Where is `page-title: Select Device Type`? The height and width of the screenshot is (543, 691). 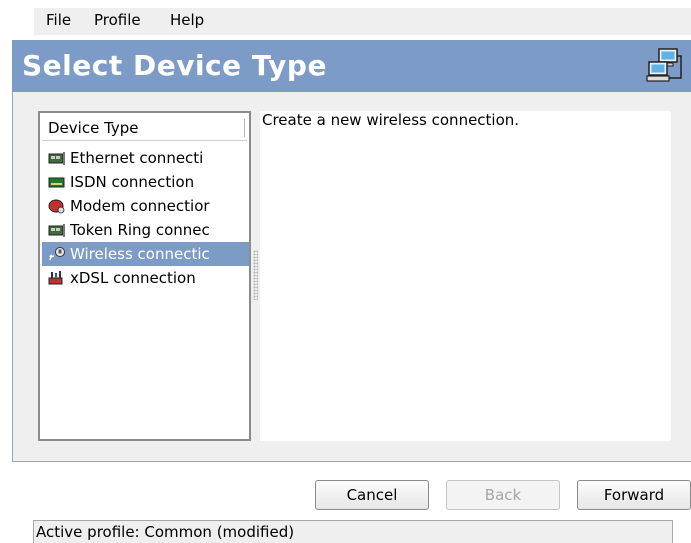
page-title: Select Device Type is located at coordinates (174, 65).